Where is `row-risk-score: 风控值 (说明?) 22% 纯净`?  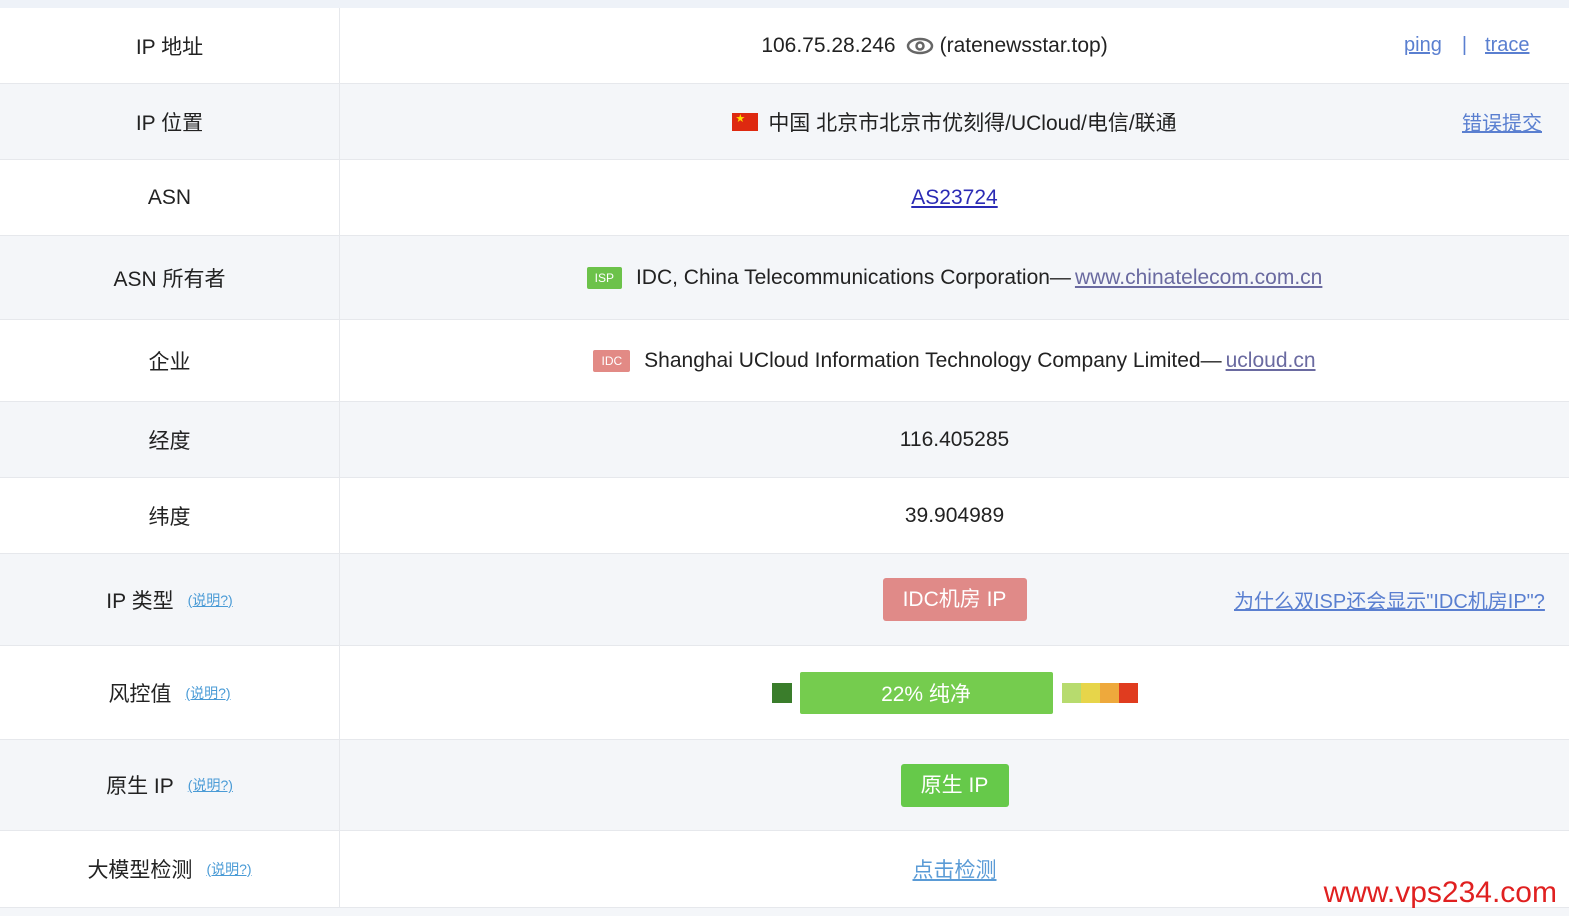 row-risk-score: 风控值 (说明?) 22% 纯净 is located at coordinates (784, 693).